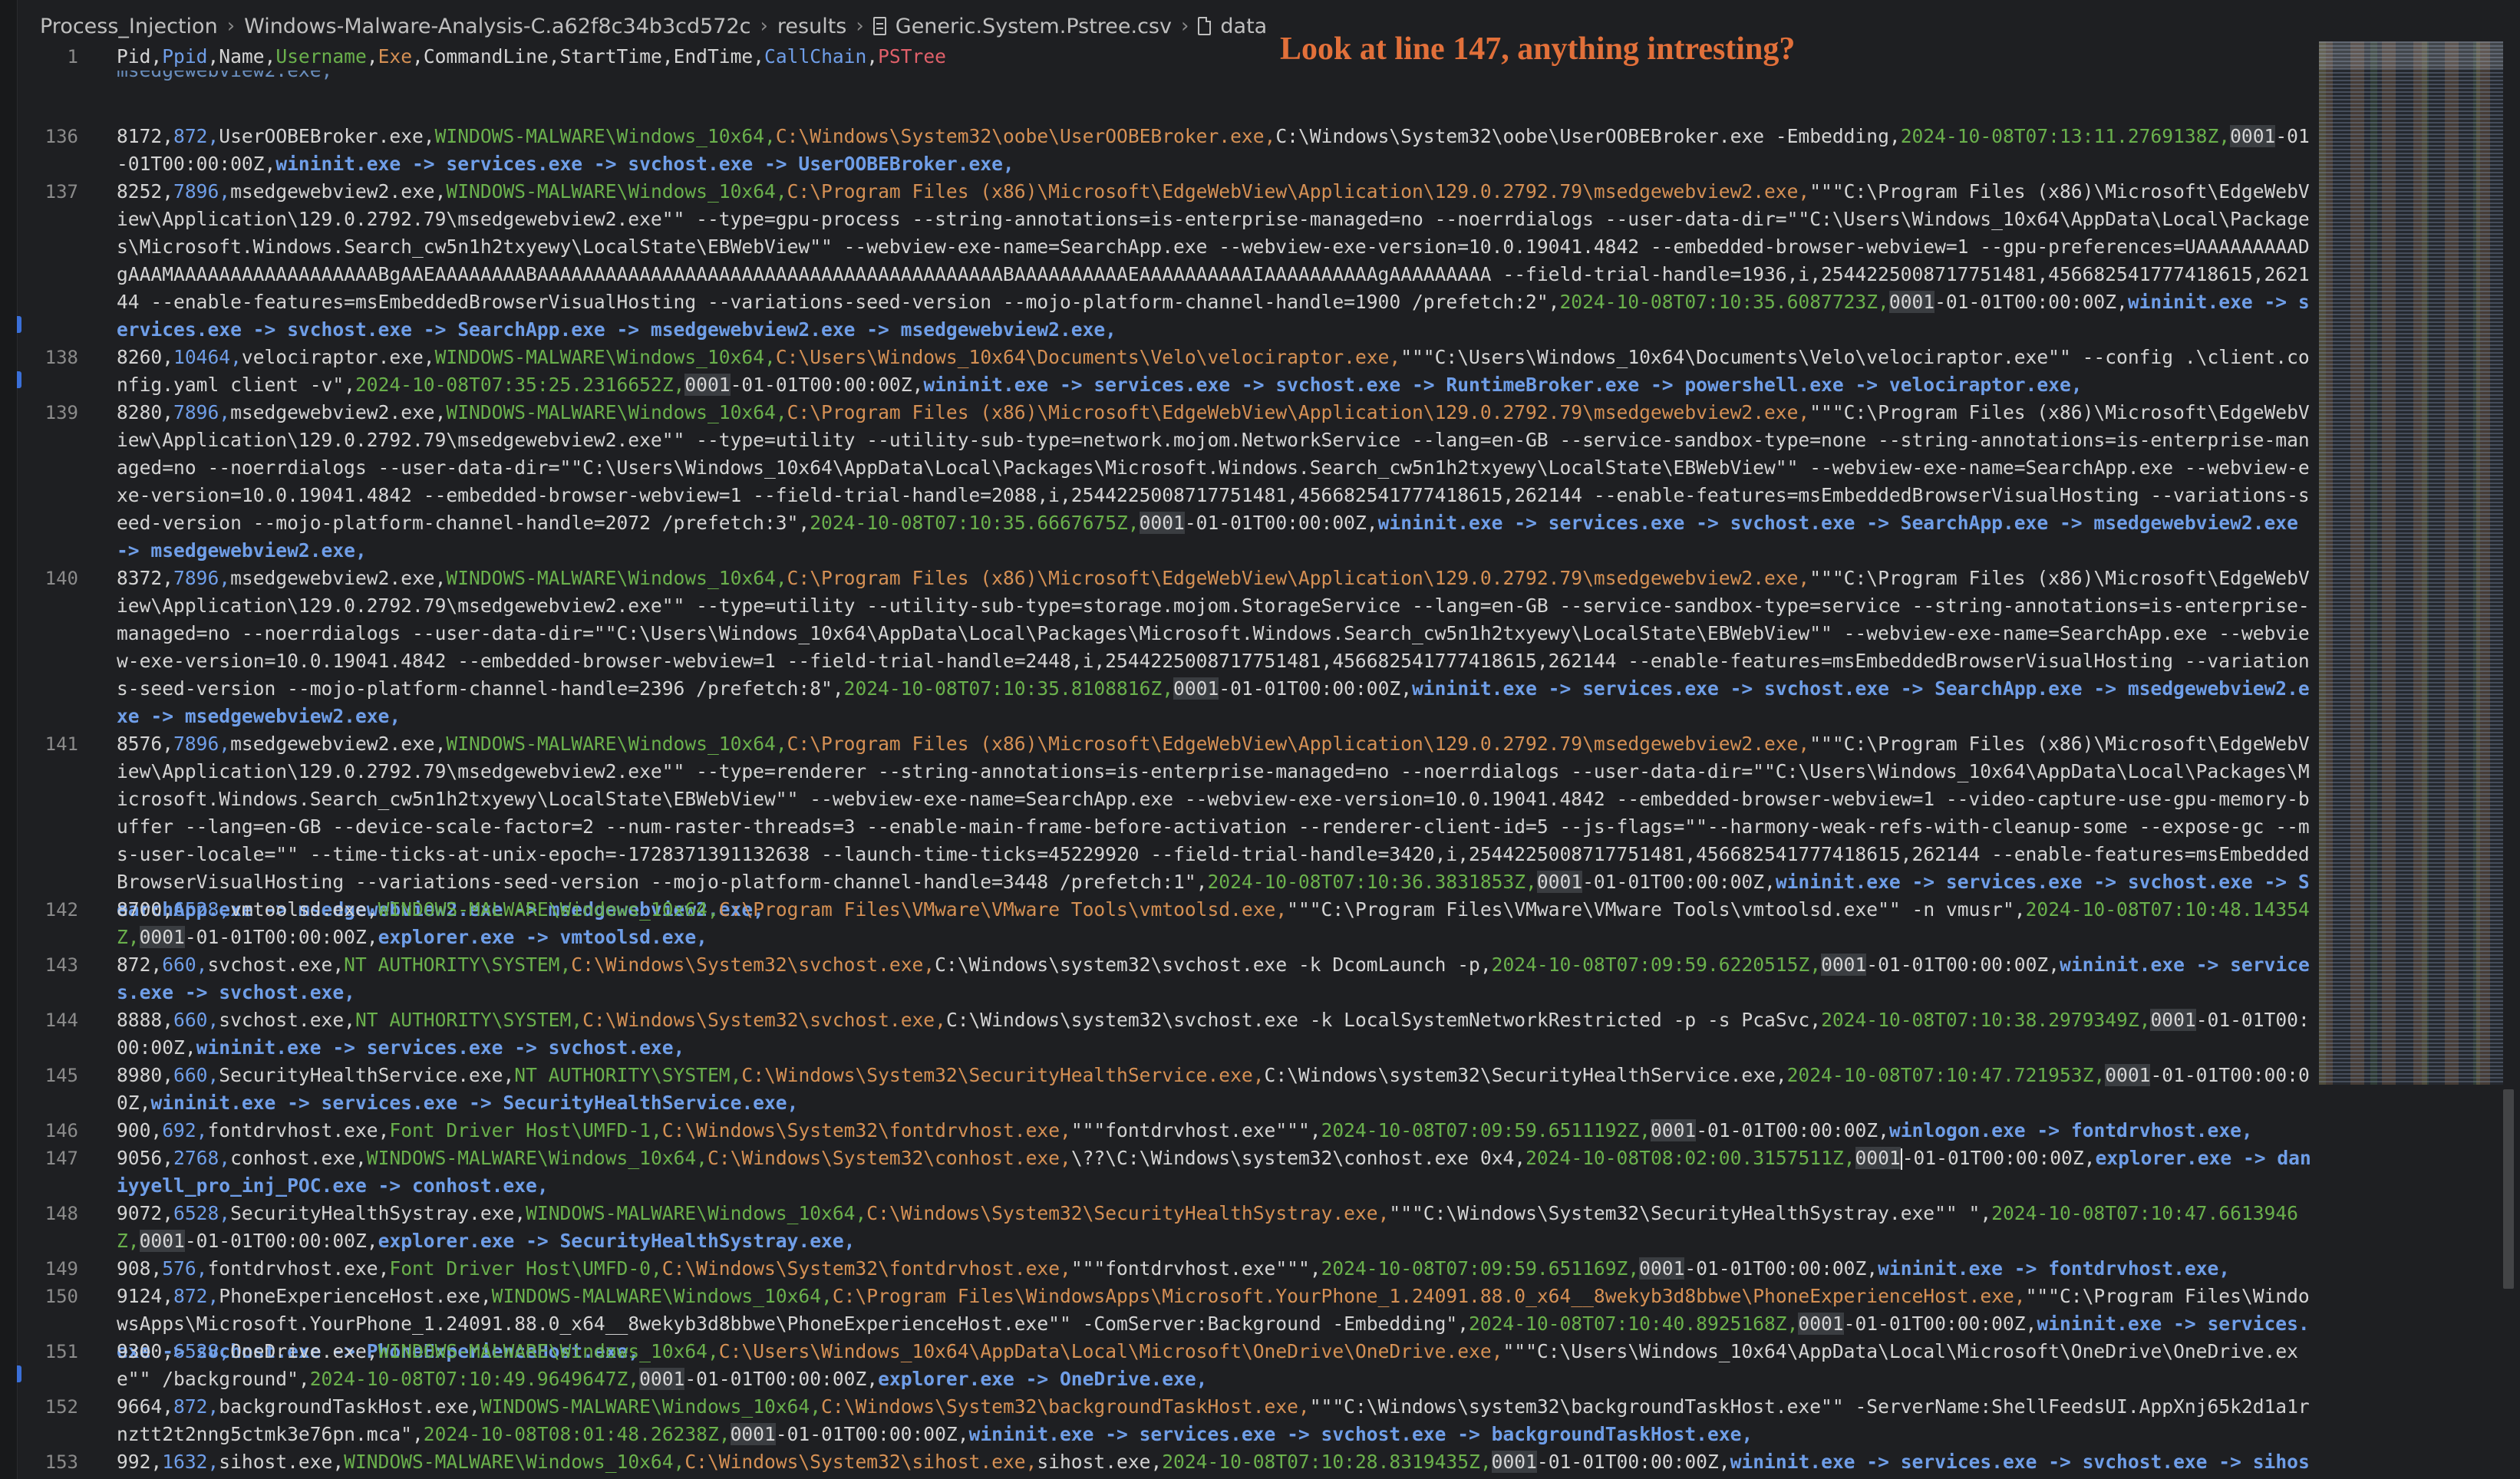 This screenshot has height=1479, width=2520. What do you see at coordinates (378, 1213) in the screenshot?
I see `cell-name: SecurityHealthSystray.exe,` at bounding box center [378, 1213].